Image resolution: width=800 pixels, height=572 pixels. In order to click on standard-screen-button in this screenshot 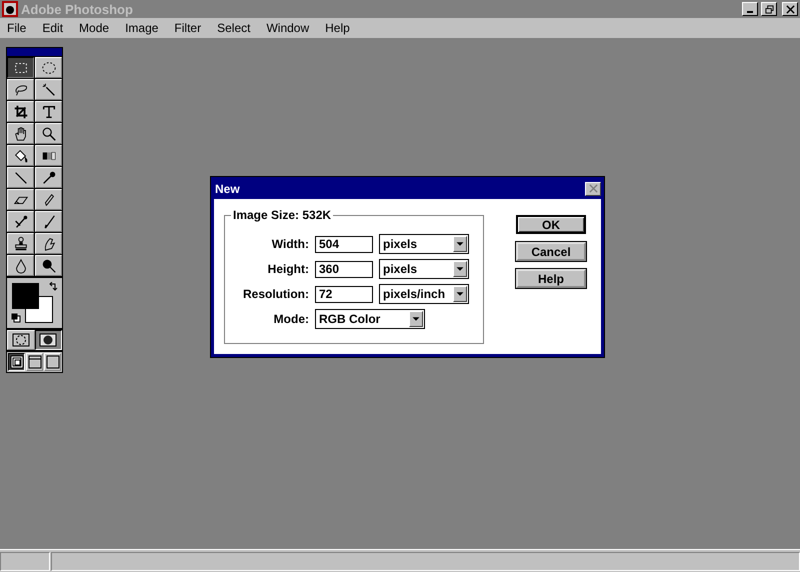, I will do `click(16, 362)`.